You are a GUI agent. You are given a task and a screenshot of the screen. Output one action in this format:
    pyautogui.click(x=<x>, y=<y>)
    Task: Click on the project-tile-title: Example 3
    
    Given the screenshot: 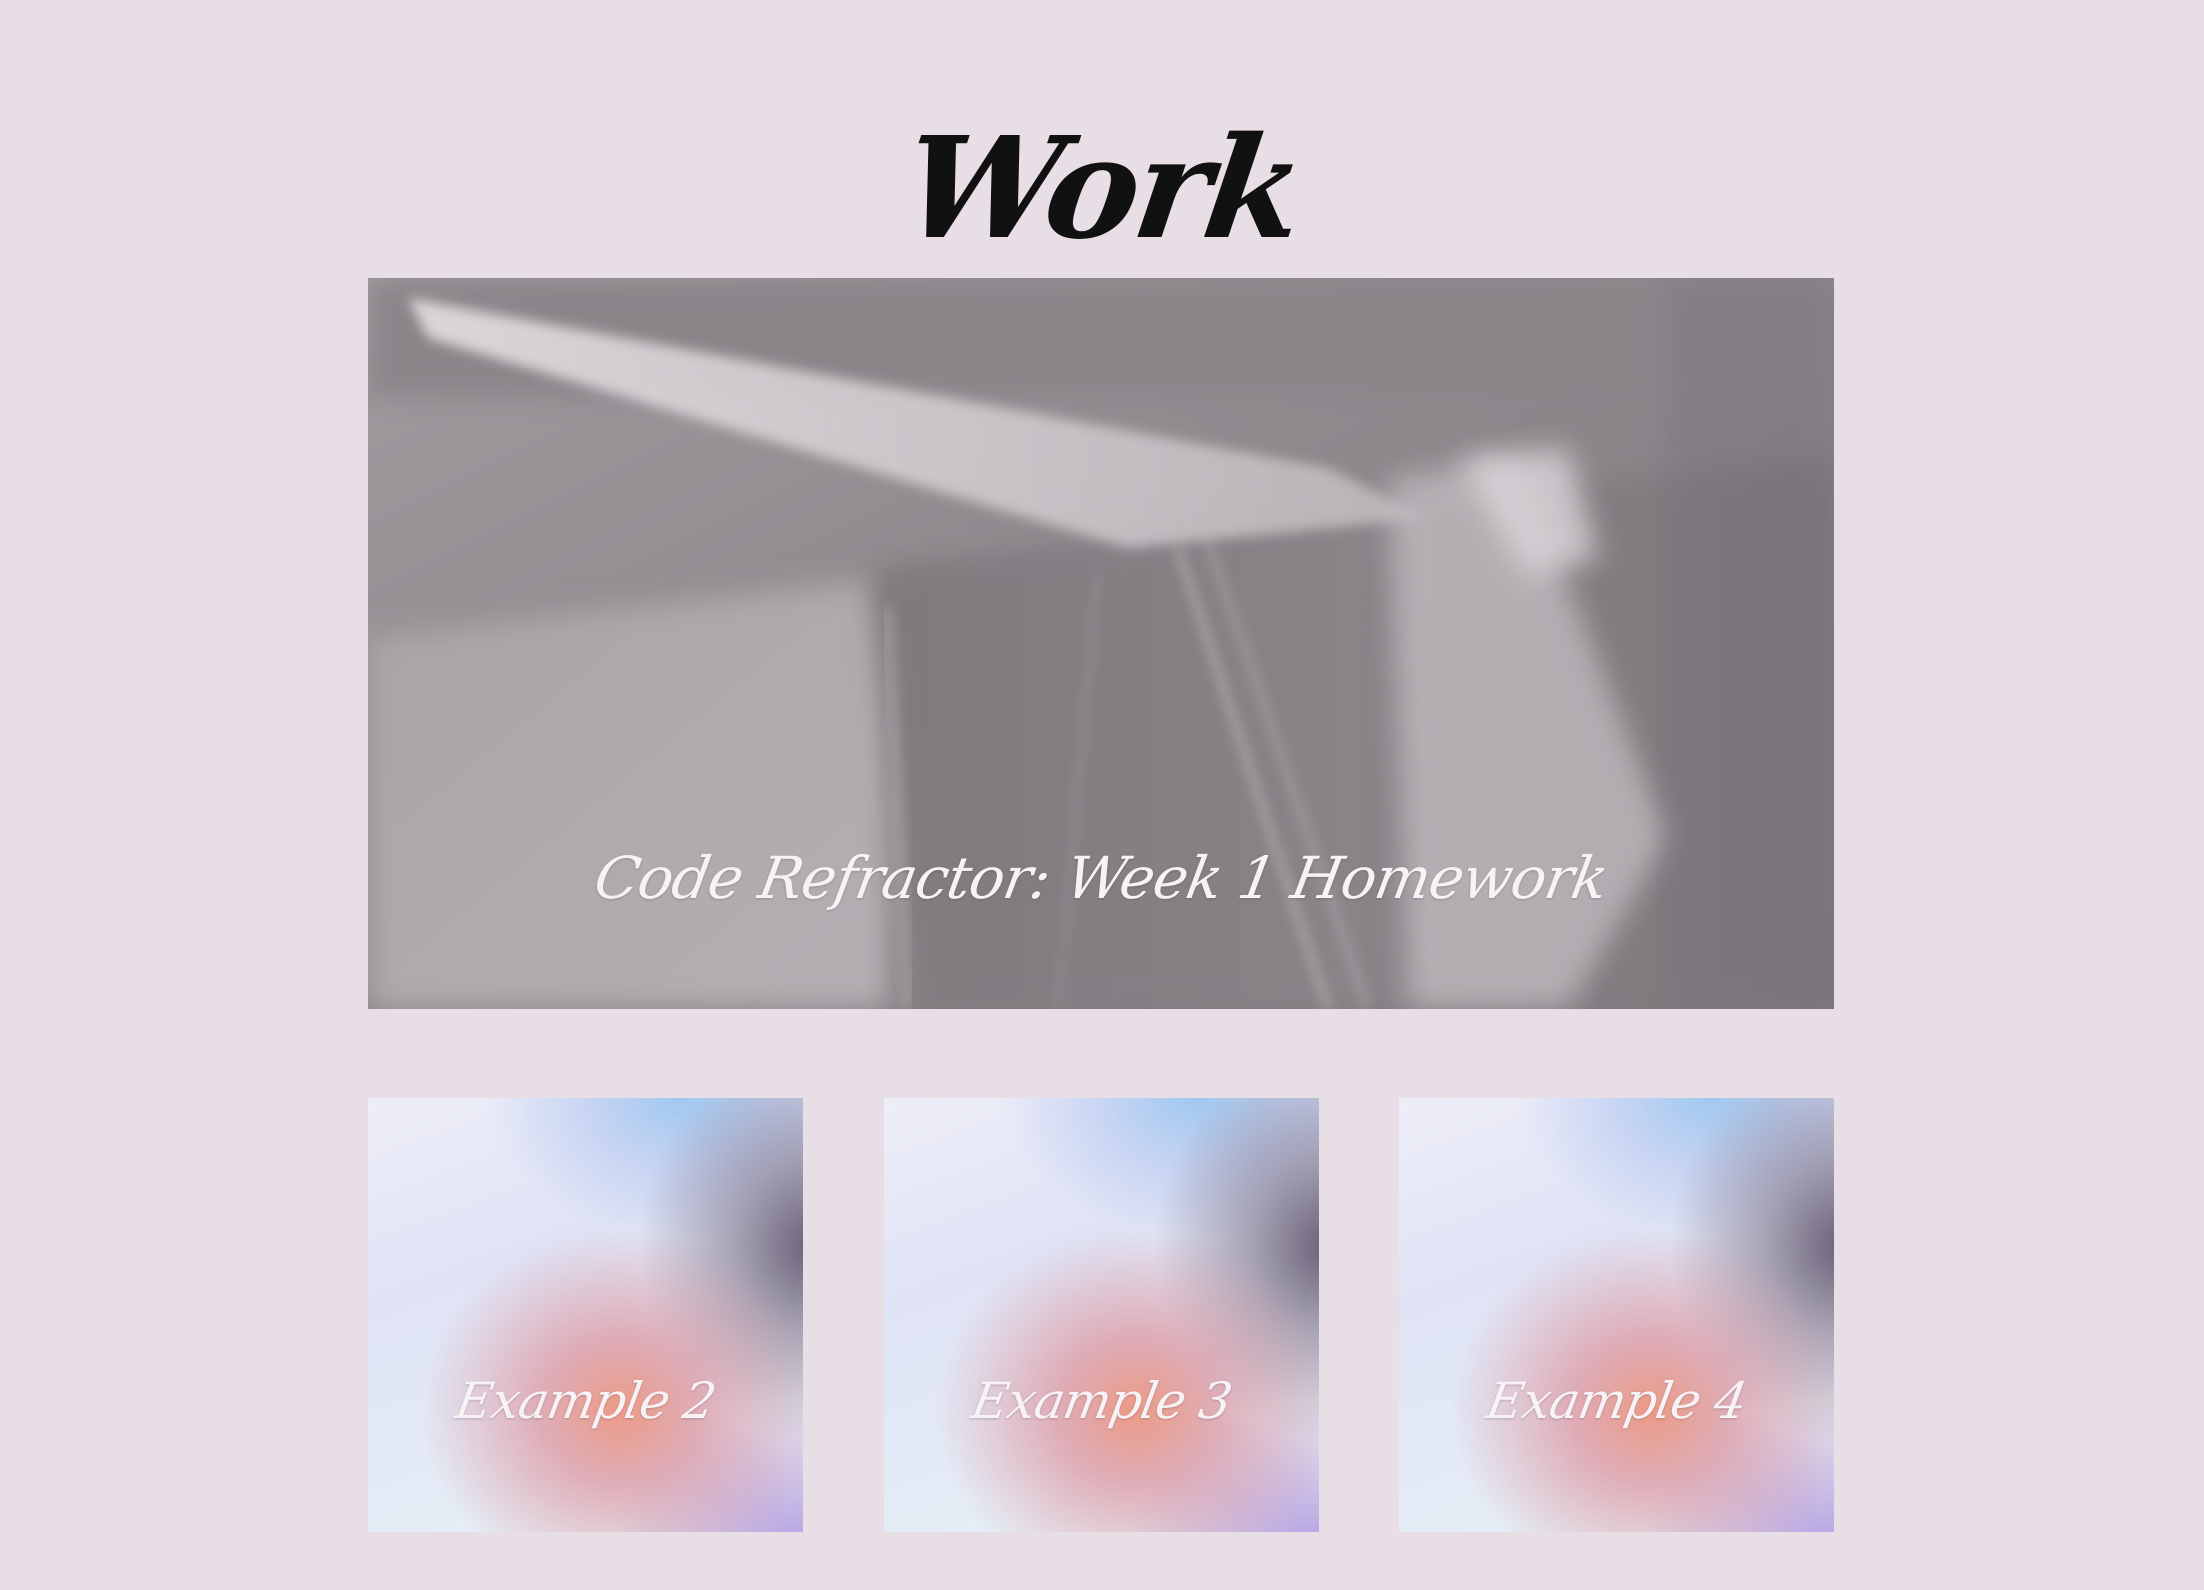 What is the action you would take?
    pyautogui.click(x=1101, y=1401)
    